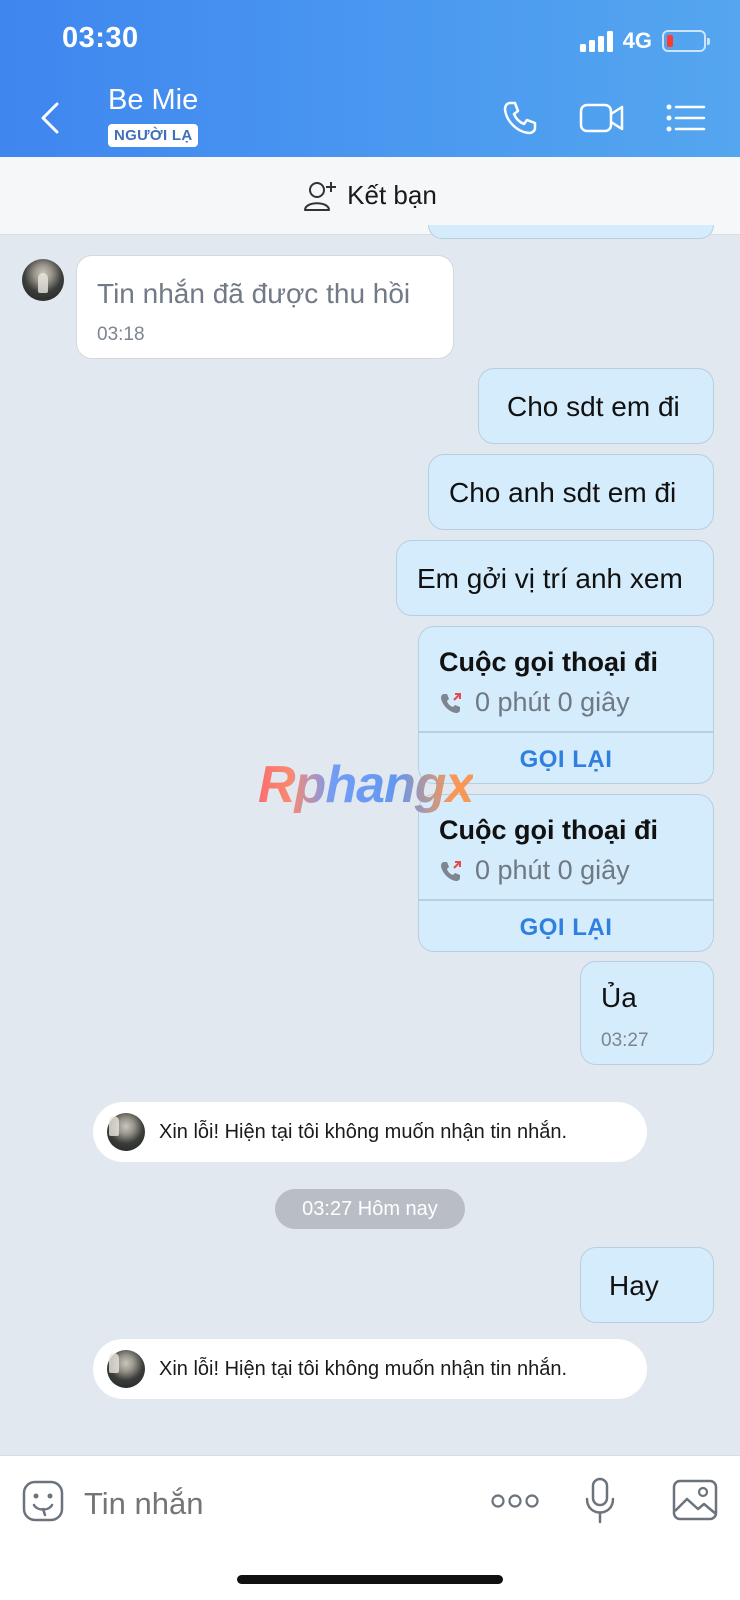 This screenshot has height=1600, width=740. I want to click on date-separator: 03:27 Hôm nay, so click(370, 1209).